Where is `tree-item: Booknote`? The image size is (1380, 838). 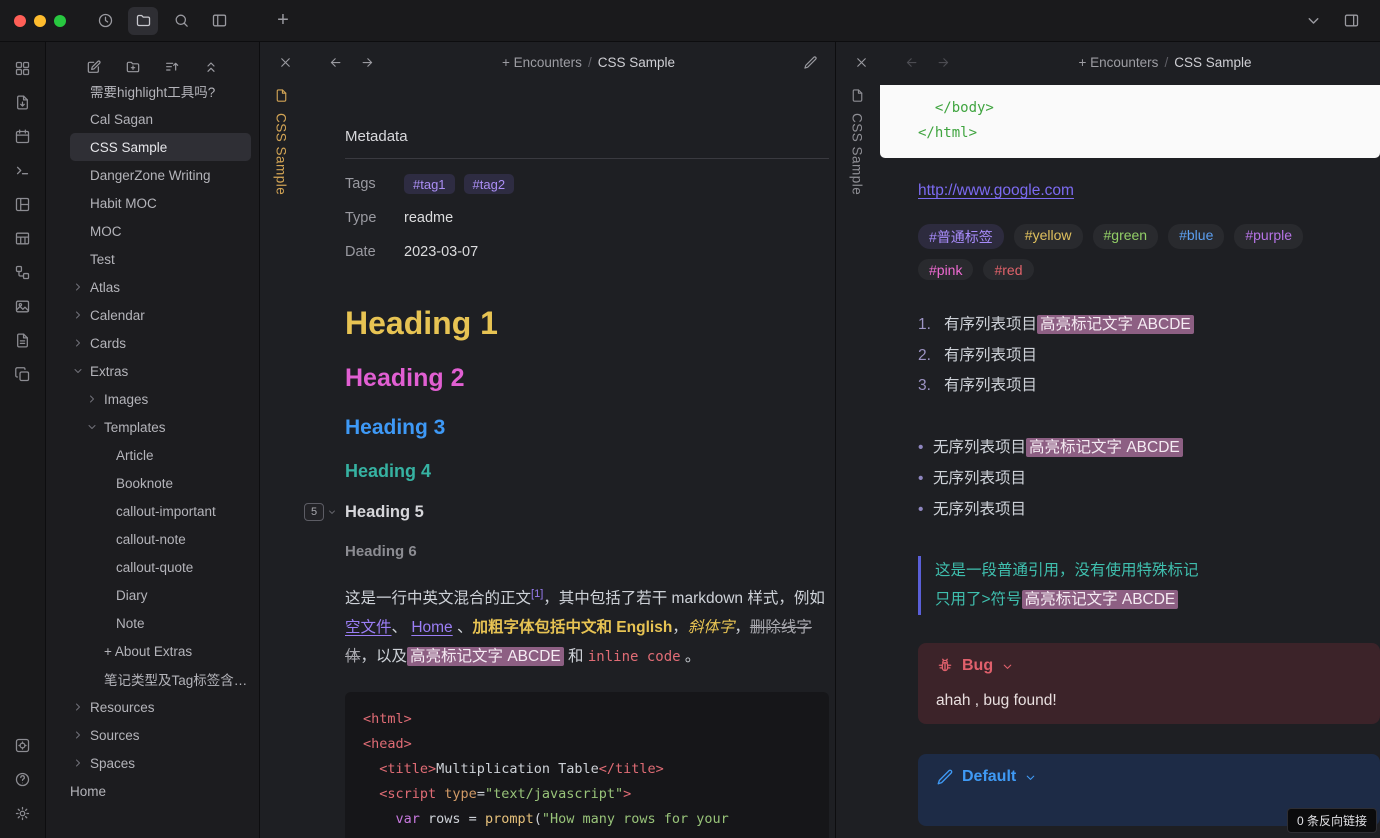
tree-item: Booknote is located at coordinates (173, 483).